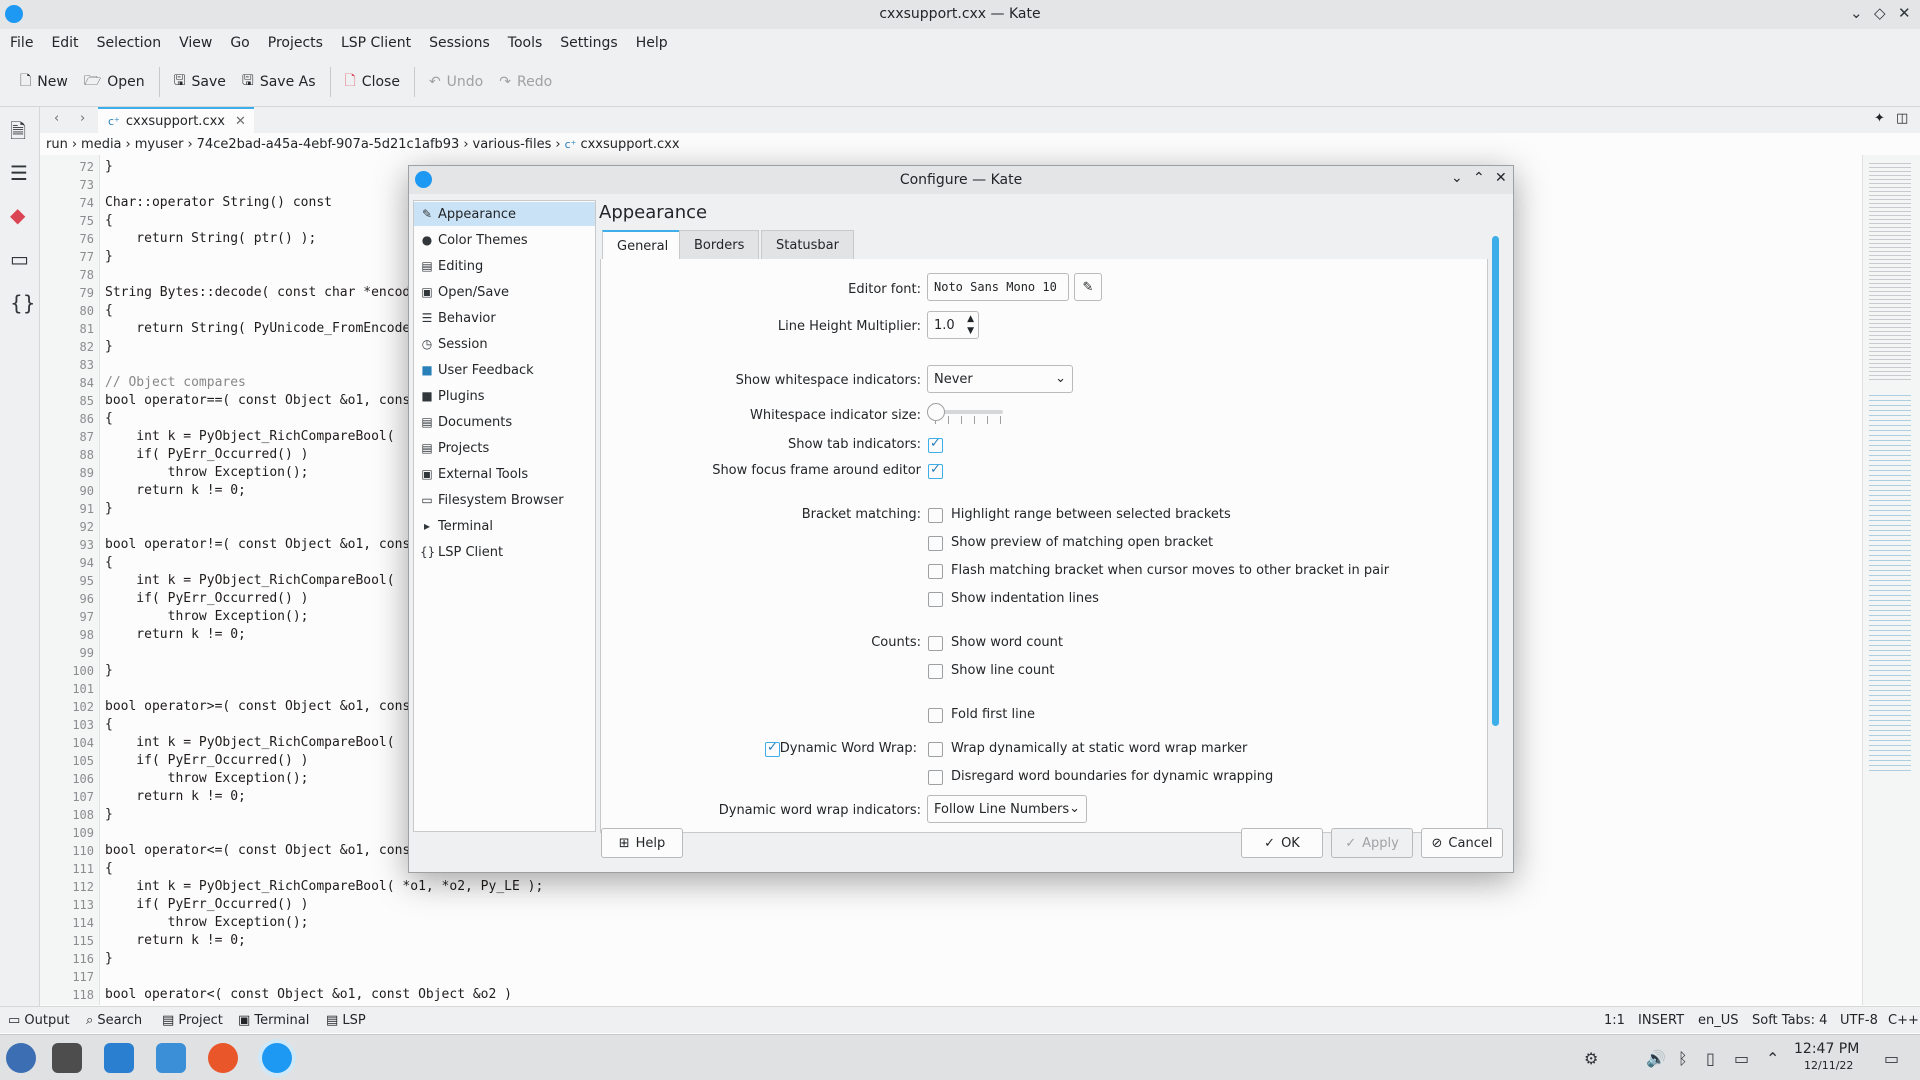 This screenshot has width=1920, height=1080. Describe the element at coordinates (504, 344) in the screenshot. I see `nav-session: ◷ Session` at that location.